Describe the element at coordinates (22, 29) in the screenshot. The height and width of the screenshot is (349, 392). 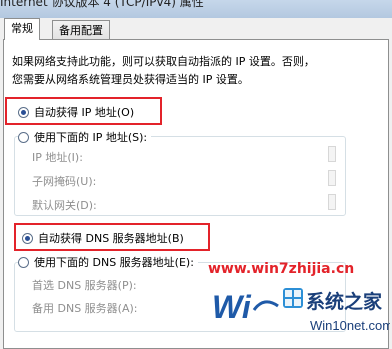
I see `tab-general: 常规` at that location.